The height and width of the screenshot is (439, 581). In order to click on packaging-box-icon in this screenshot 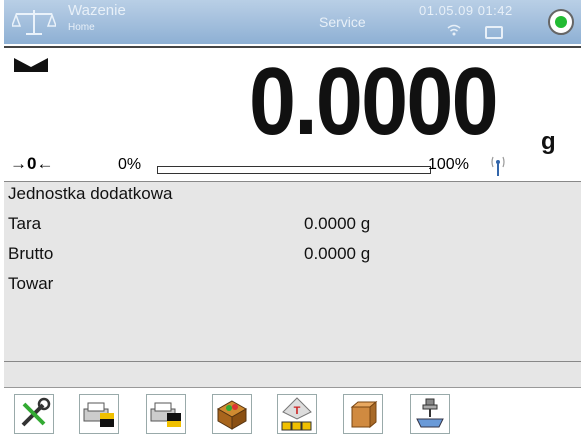, I will do `click(364, 414)`.